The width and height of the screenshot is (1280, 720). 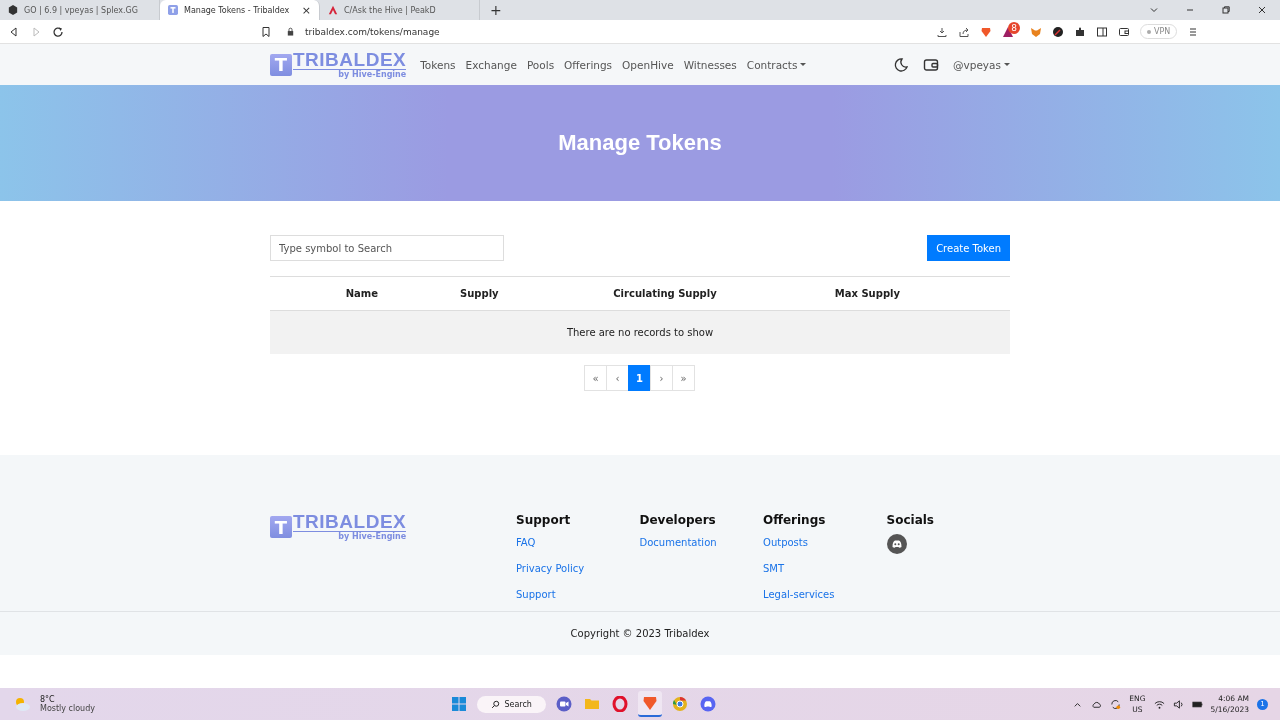 I want to click on footer-heading: Offerings, so click(x=794, y=520).